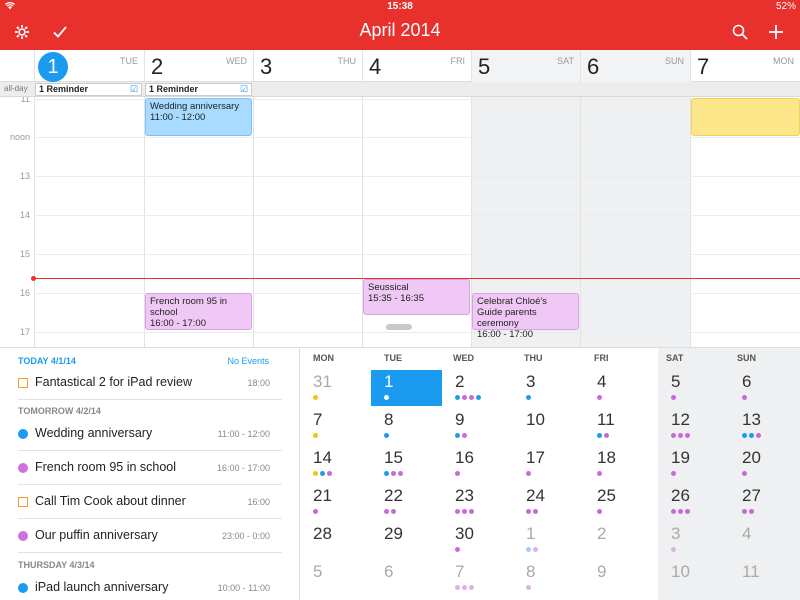  Describe the element at coordinates (53, 67) in the screenshot. I see `today-indicator: 1` at that location.